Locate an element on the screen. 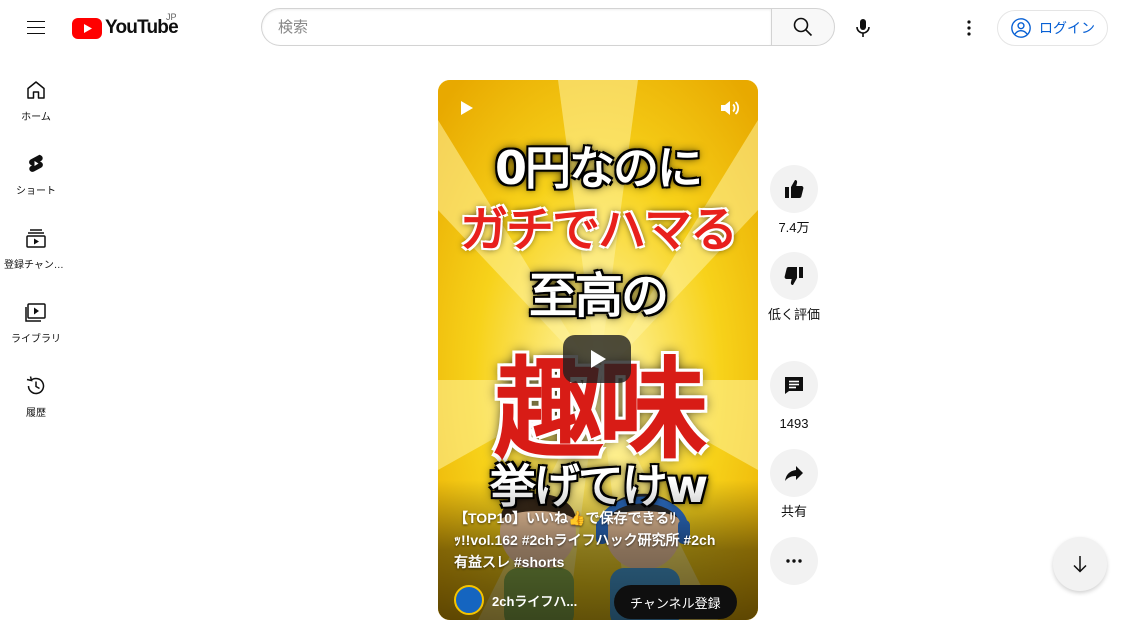 Image resolution: width=1124 pixels, height=620 pixels. sidebar-item-label: 登録チャンネル is located at coordinates (36, 265).